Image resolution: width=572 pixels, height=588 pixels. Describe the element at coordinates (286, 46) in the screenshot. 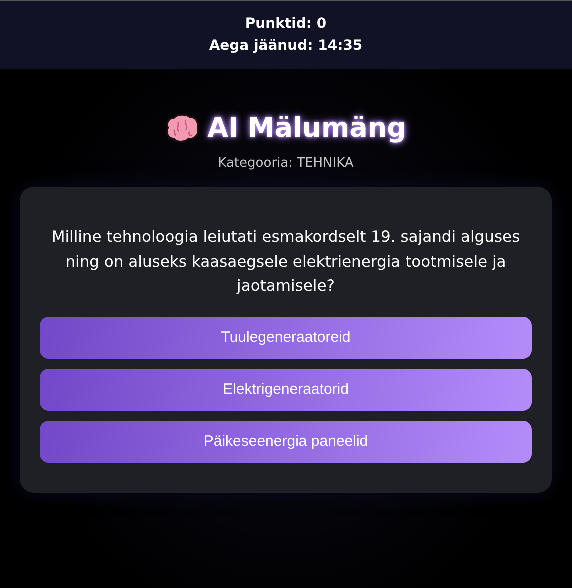

I see `timer-text: Aega jäänud: 14:35` at that location.